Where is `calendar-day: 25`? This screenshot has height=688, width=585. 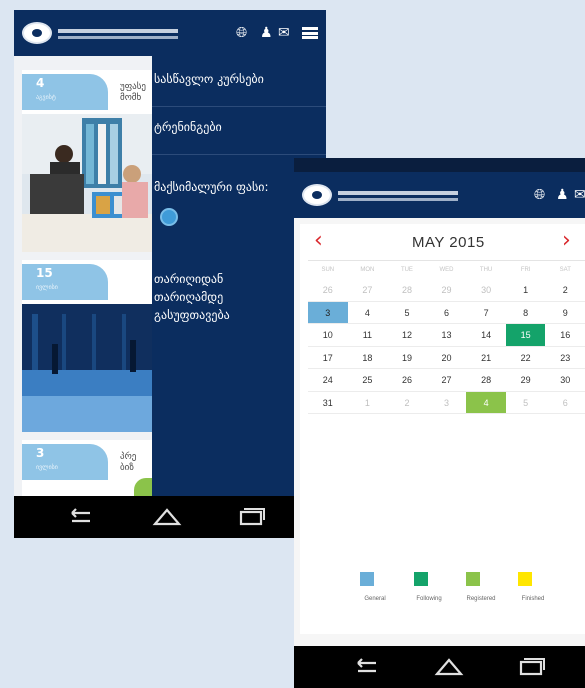 calendar-day: 25 is located at coordinates (368, 380).